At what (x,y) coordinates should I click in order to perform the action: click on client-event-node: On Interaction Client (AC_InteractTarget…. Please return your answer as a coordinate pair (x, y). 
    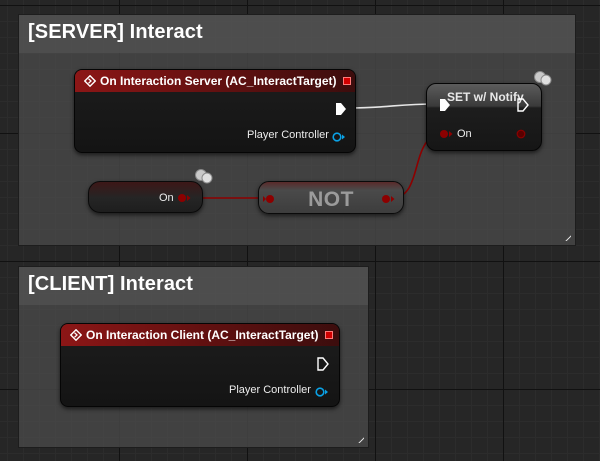
    Looking at the image, I should click on (200, 365).